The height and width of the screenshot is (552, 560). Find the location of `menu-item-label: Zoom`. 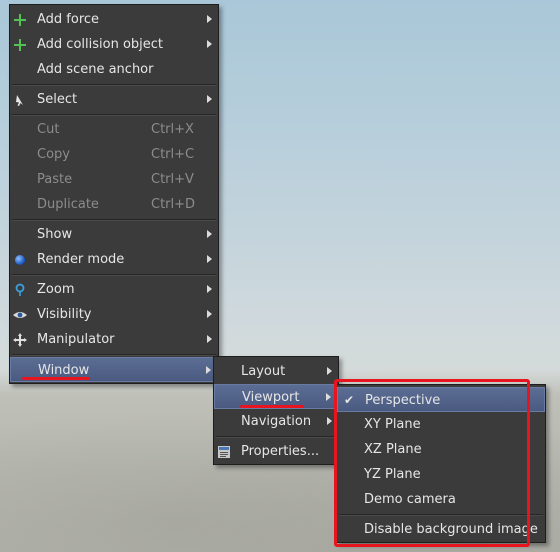

menu-item-label: Zoom is located at coordinates (56, 289).